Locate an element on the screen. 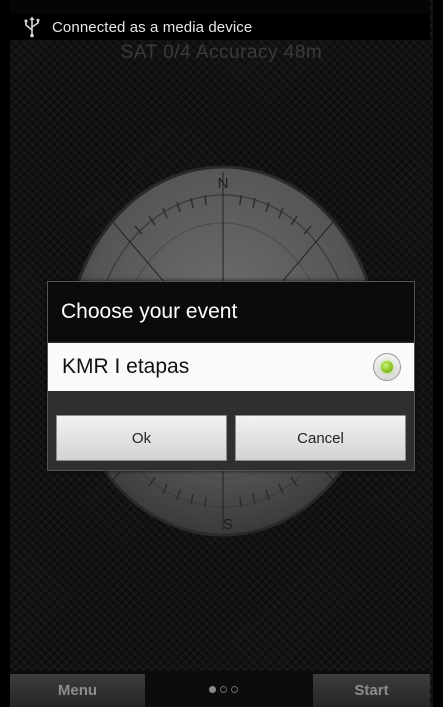 This screenshot has width=443, height=707. left-border is located at coordinates (5, 353).